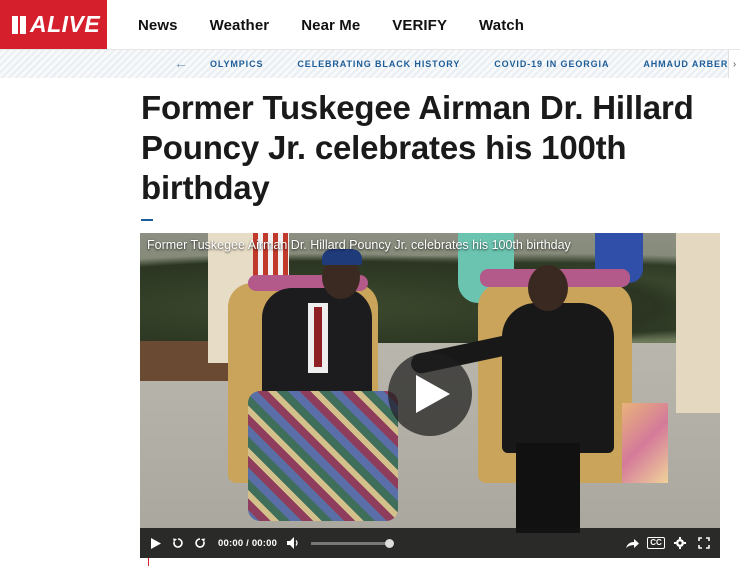  I want to click on site-logo: ALIVE, so click(53, 24).